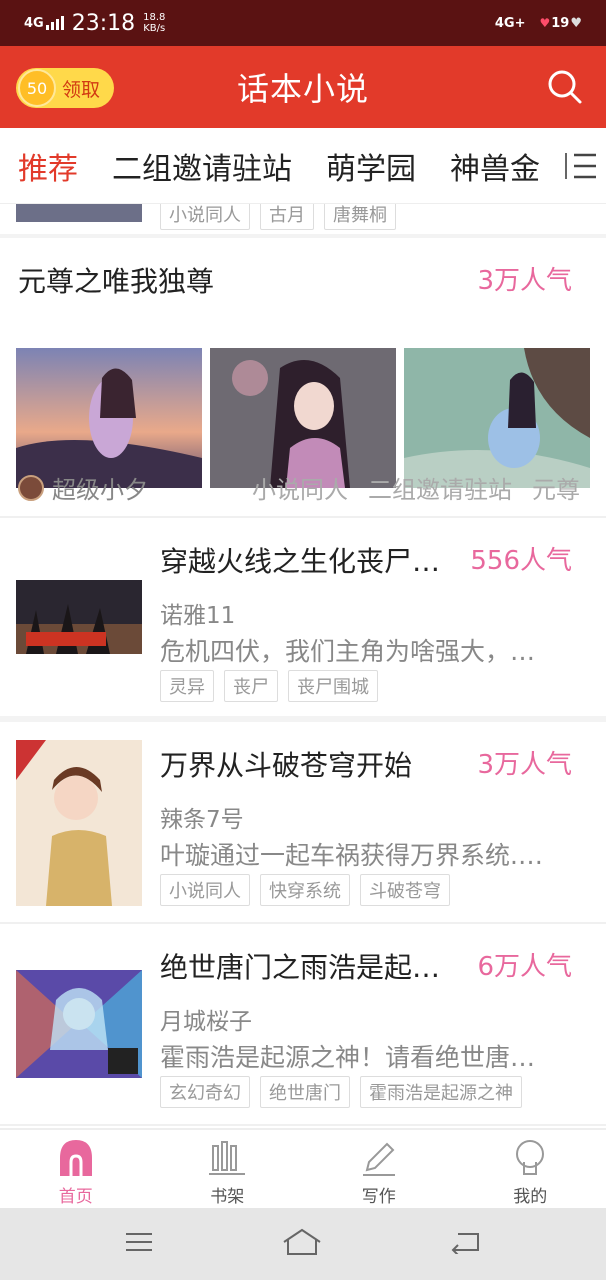 The width and height of the screenshot is (606, 1280). Describe the element at coordinates (530, 1157) in the screenshot. I see `profile-icon` at that location.